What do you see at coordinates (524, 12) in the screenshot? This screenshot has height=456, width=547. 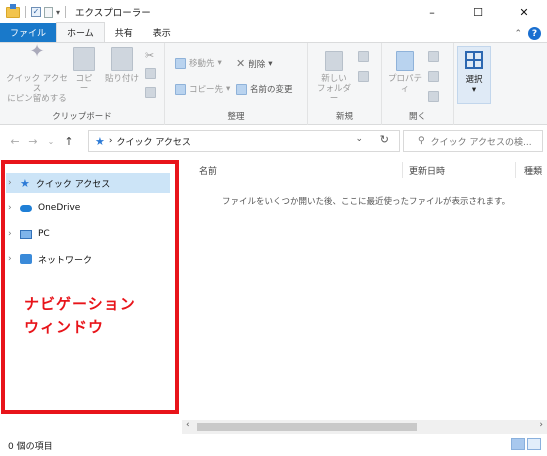 I see `close-button: ✕` at bounding box center [524, 12].